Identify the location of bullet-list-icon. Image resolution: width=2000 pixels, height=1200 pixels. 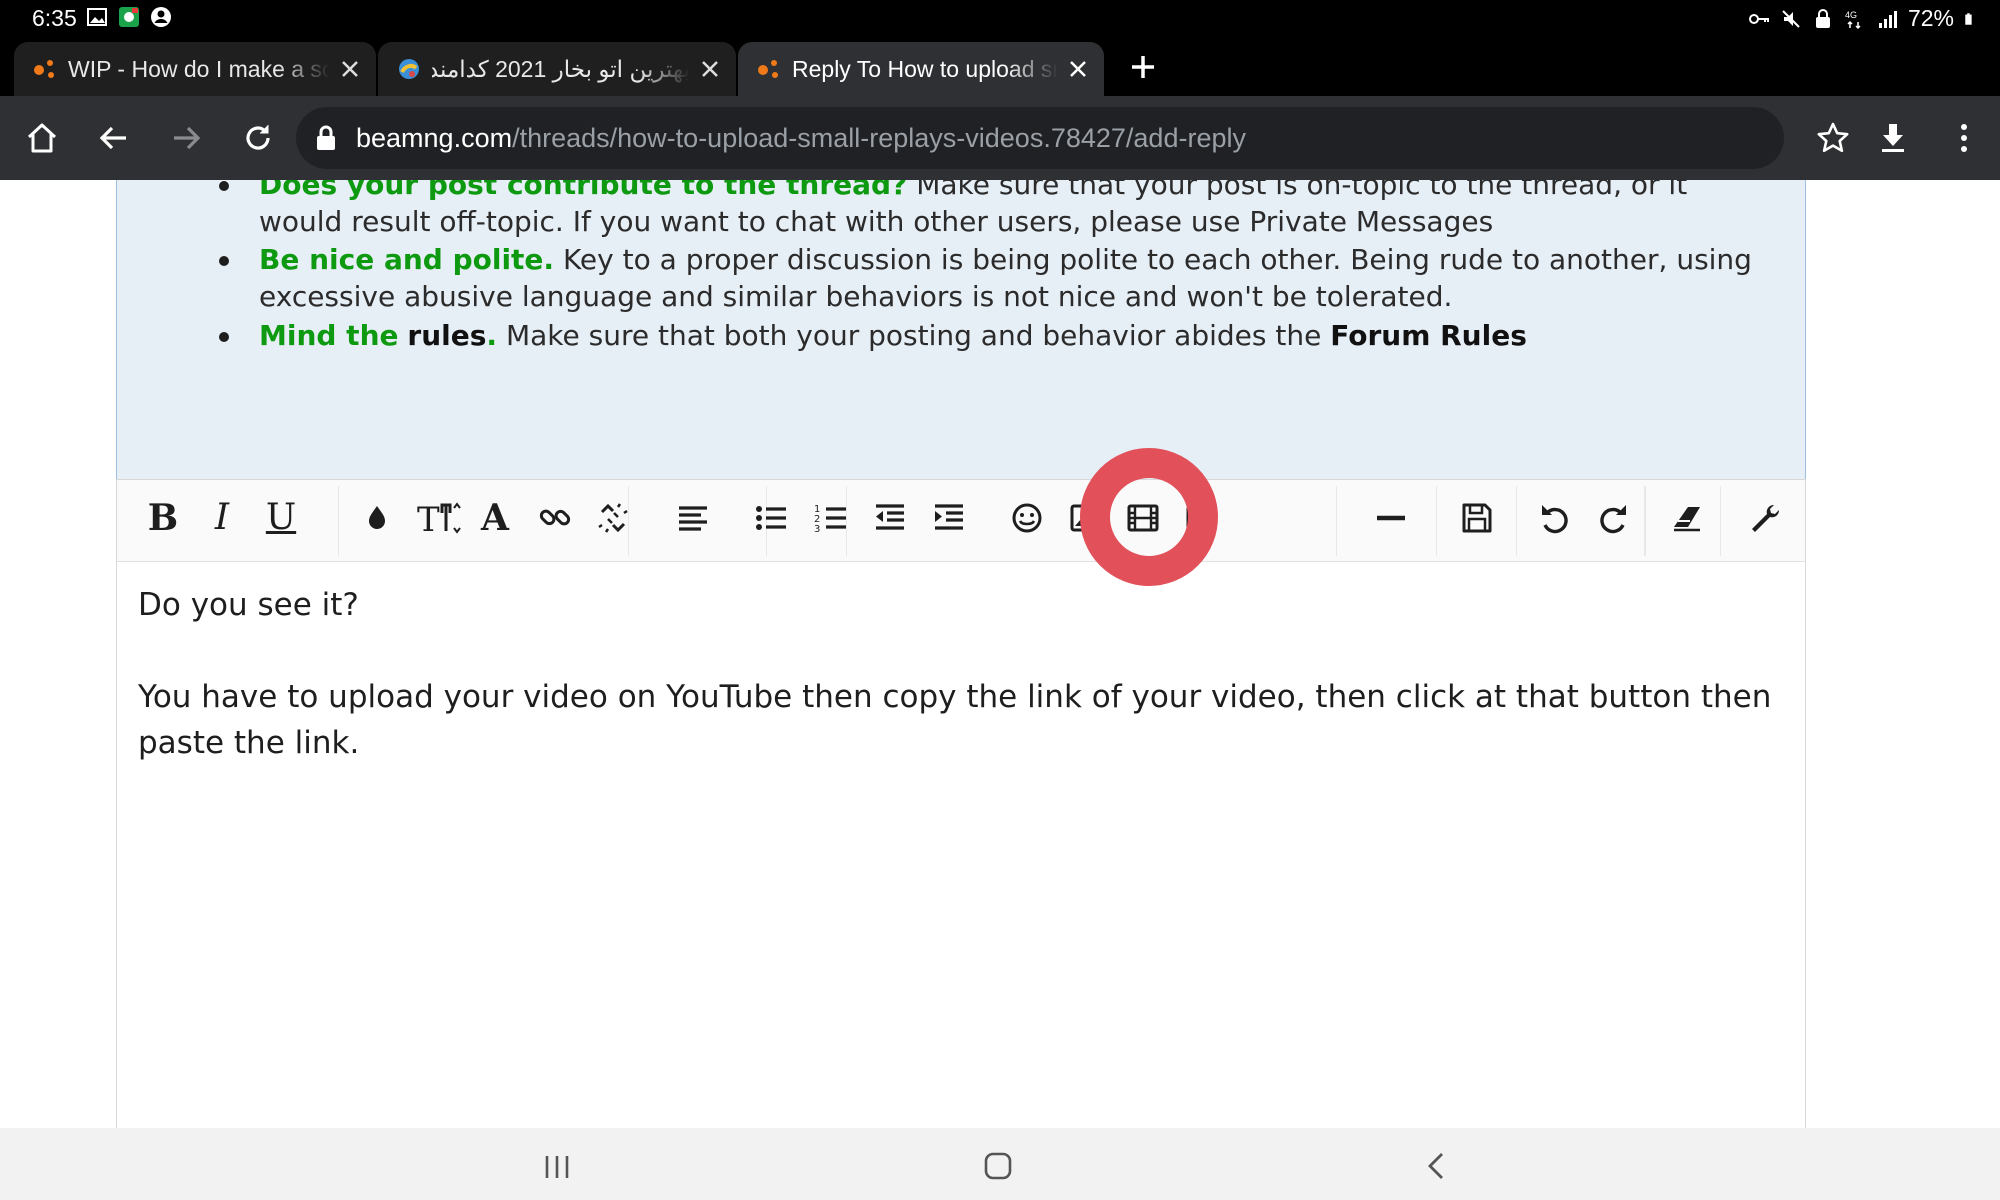
(771, 518).